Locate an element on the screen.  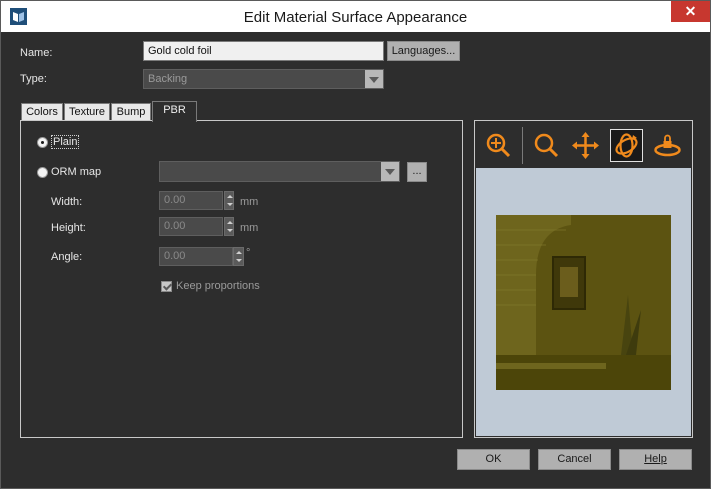
material-preview-image is located at coordinates (583, 302).